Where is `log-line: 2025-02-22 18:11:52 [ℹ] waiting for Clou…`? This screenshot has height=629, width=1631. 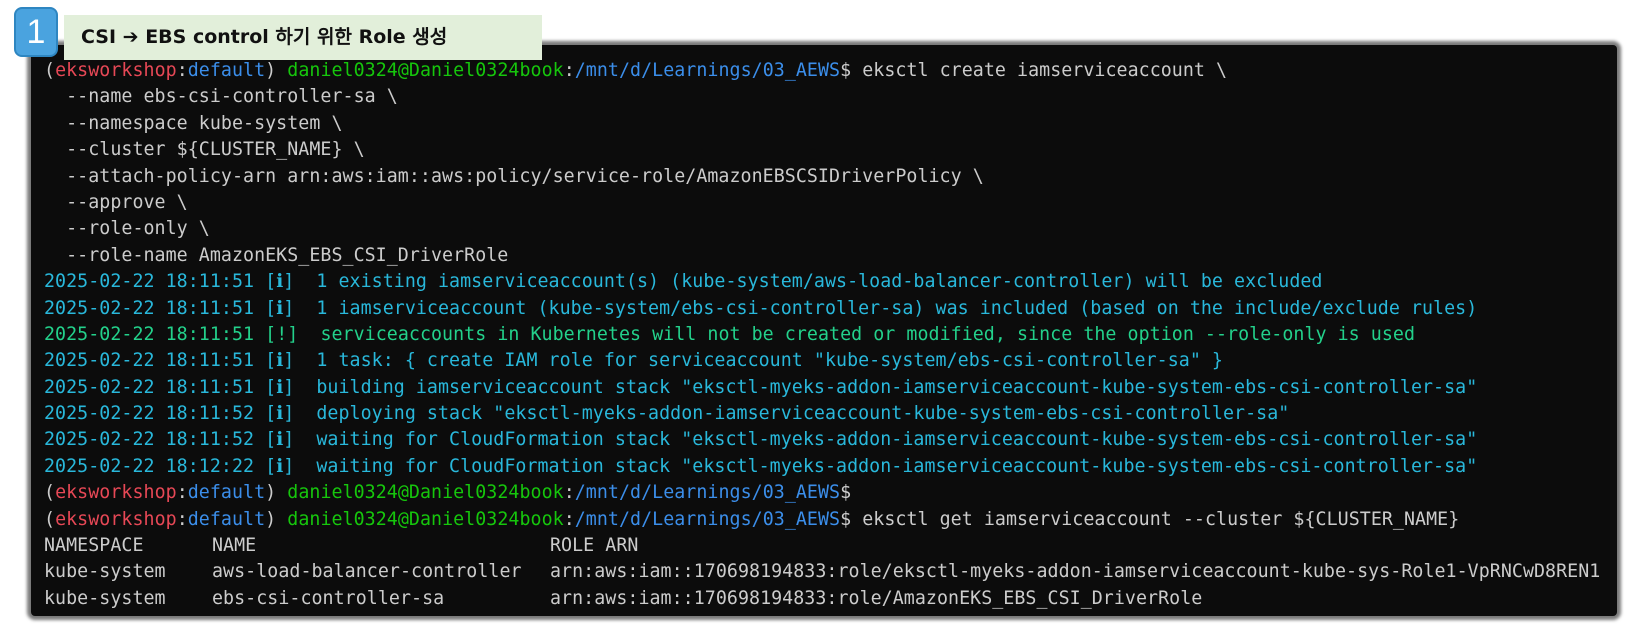
log-line: 2025-02-22 18:11:52 [ℹ] waiting for Clou… is located at coordinates (761, 440).